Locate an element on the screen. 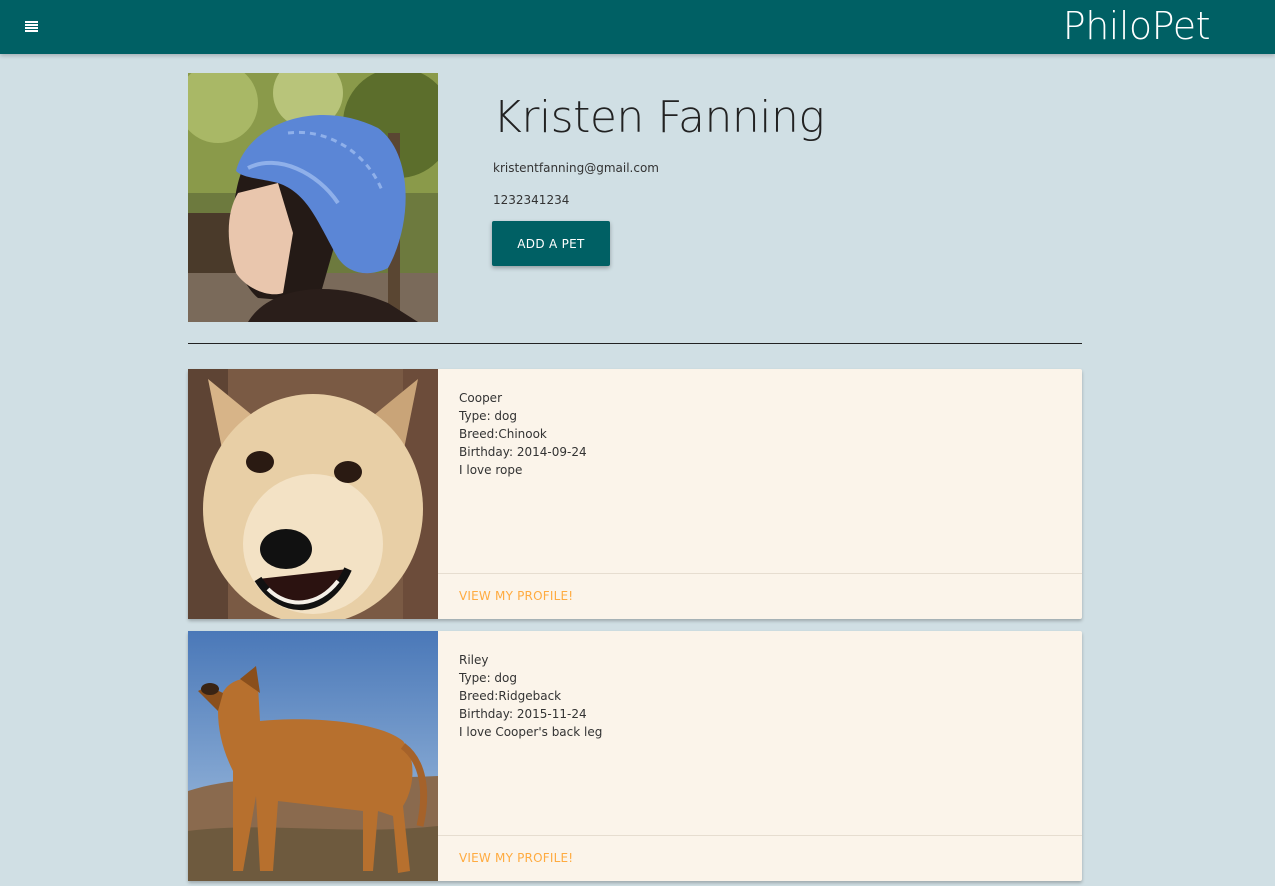  user-email: kristentfanning@gmail.com is located at coordinates (576, 168).